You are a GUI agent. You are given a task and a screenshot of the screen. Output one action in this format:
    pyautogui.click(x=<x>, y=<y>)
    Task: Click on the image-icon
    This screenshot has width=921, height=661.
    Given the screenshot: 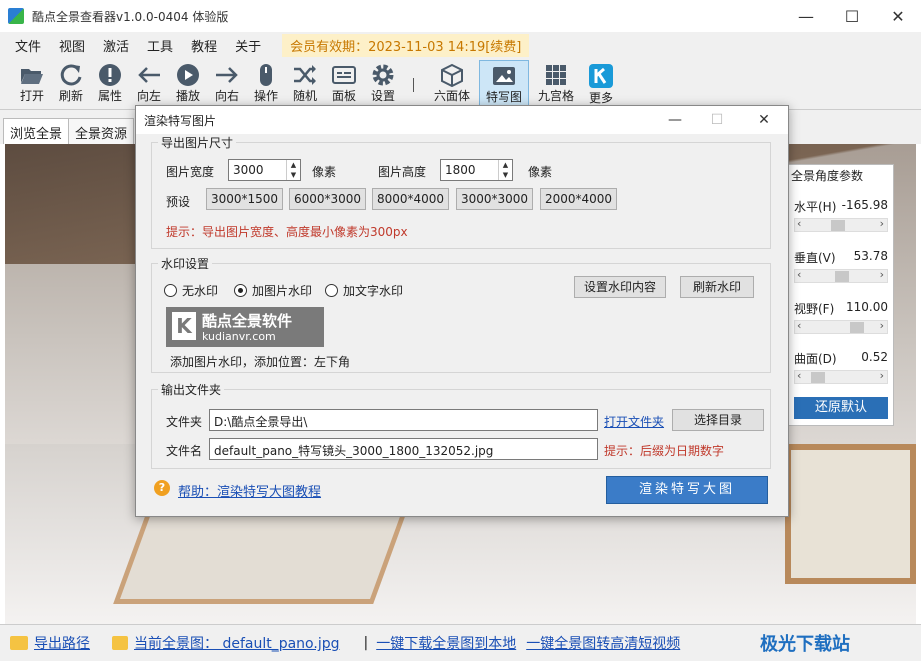 What is the action you would take?
    pyautogui.click(x=504, y=76)
    